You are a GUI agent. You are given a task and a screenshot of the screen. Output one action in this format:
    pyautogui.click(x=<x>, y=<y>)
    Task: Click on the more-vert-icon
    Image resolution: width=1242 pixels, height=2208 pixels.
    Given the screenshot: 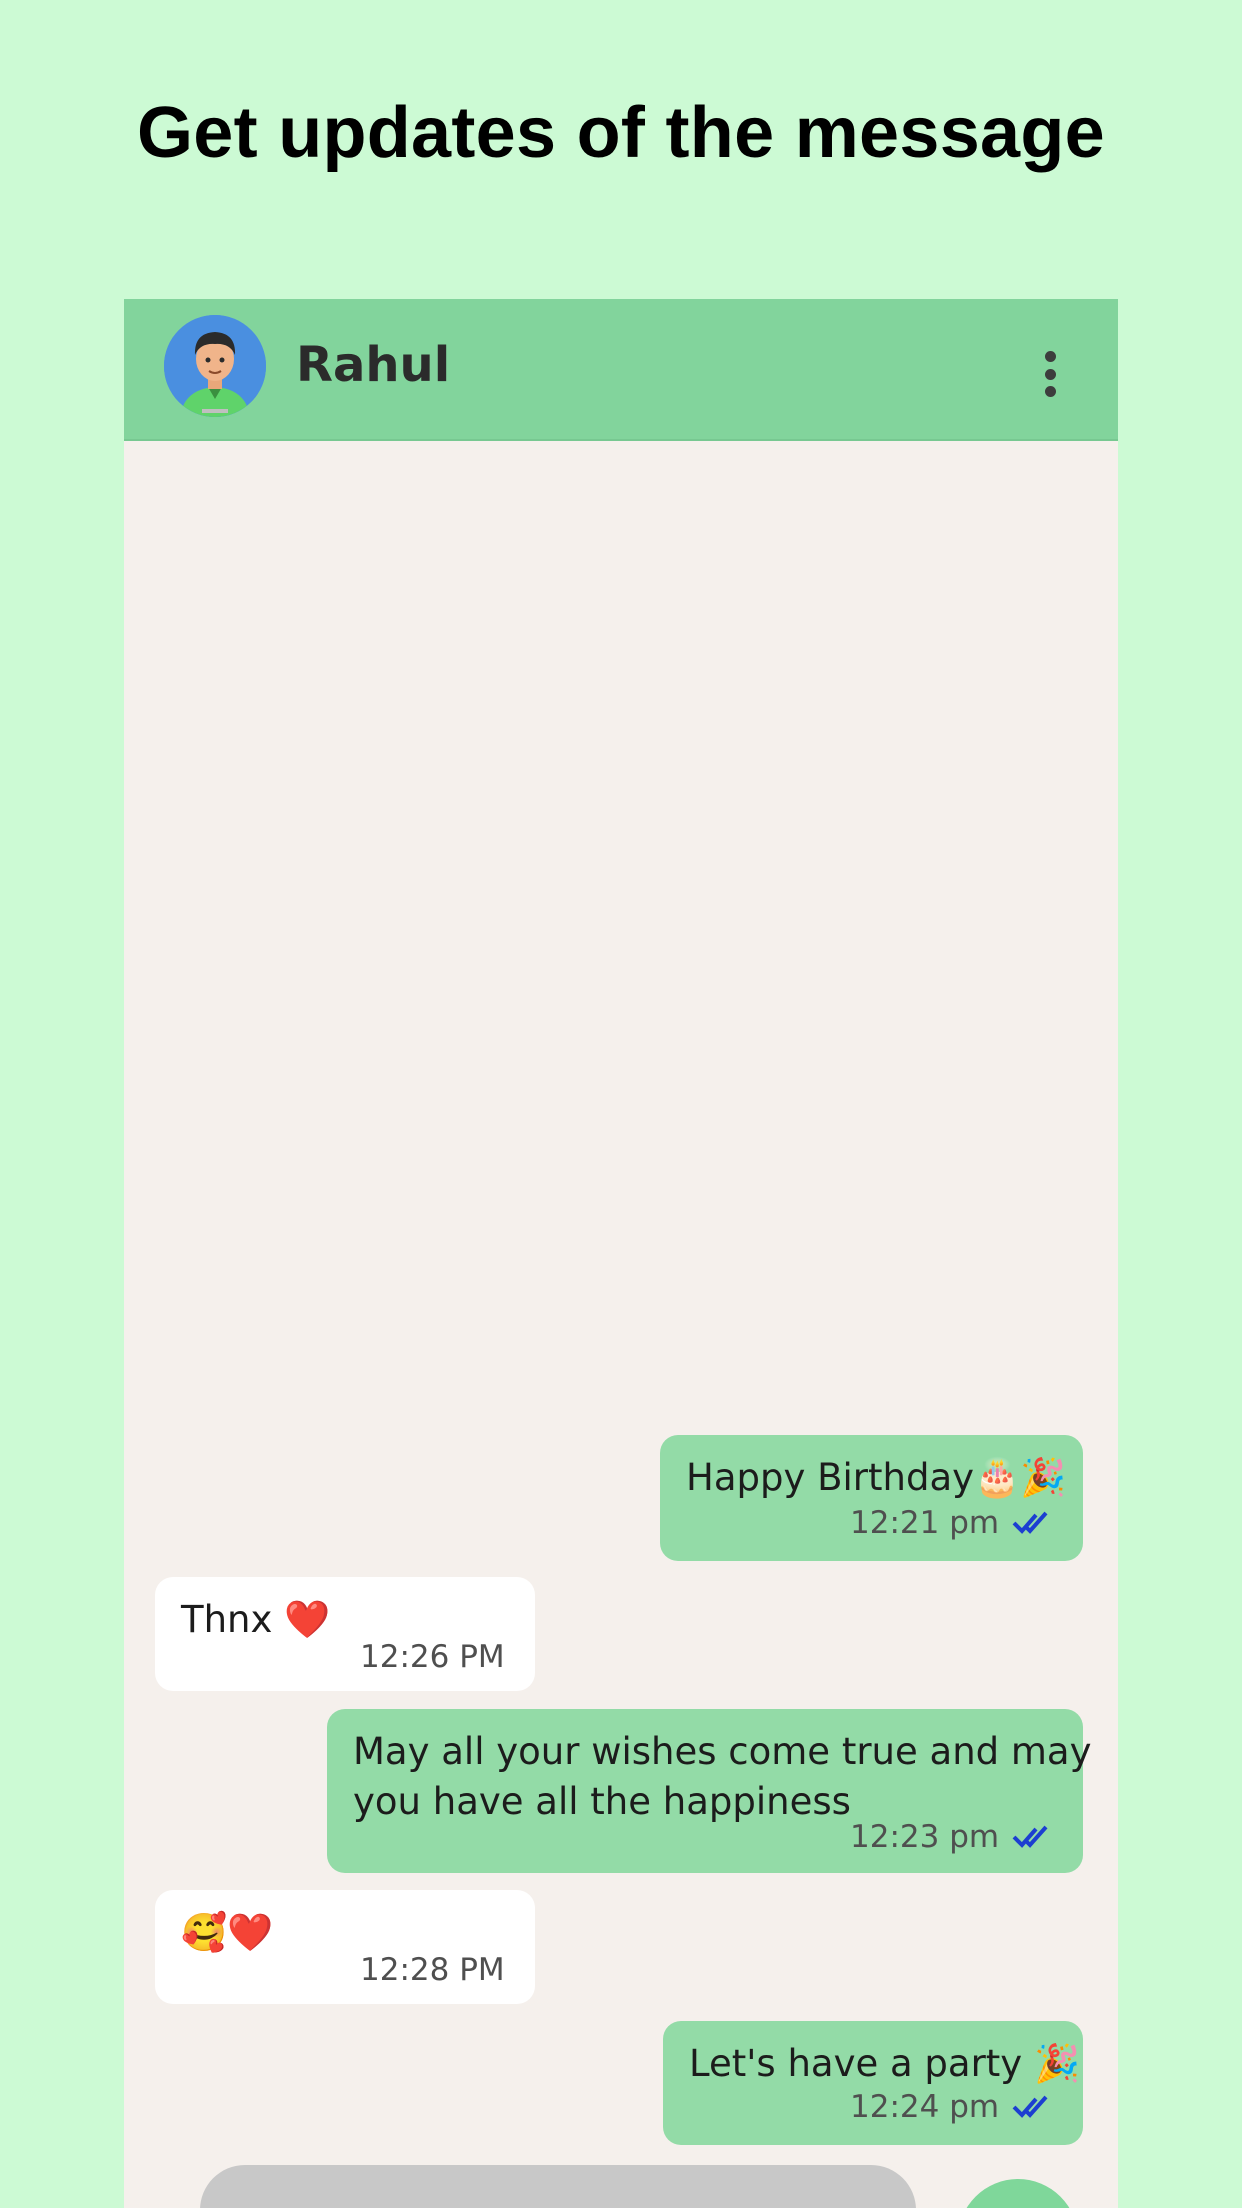 What is the action you would take?
    pyautogui.click(x=1050, y=374)
    